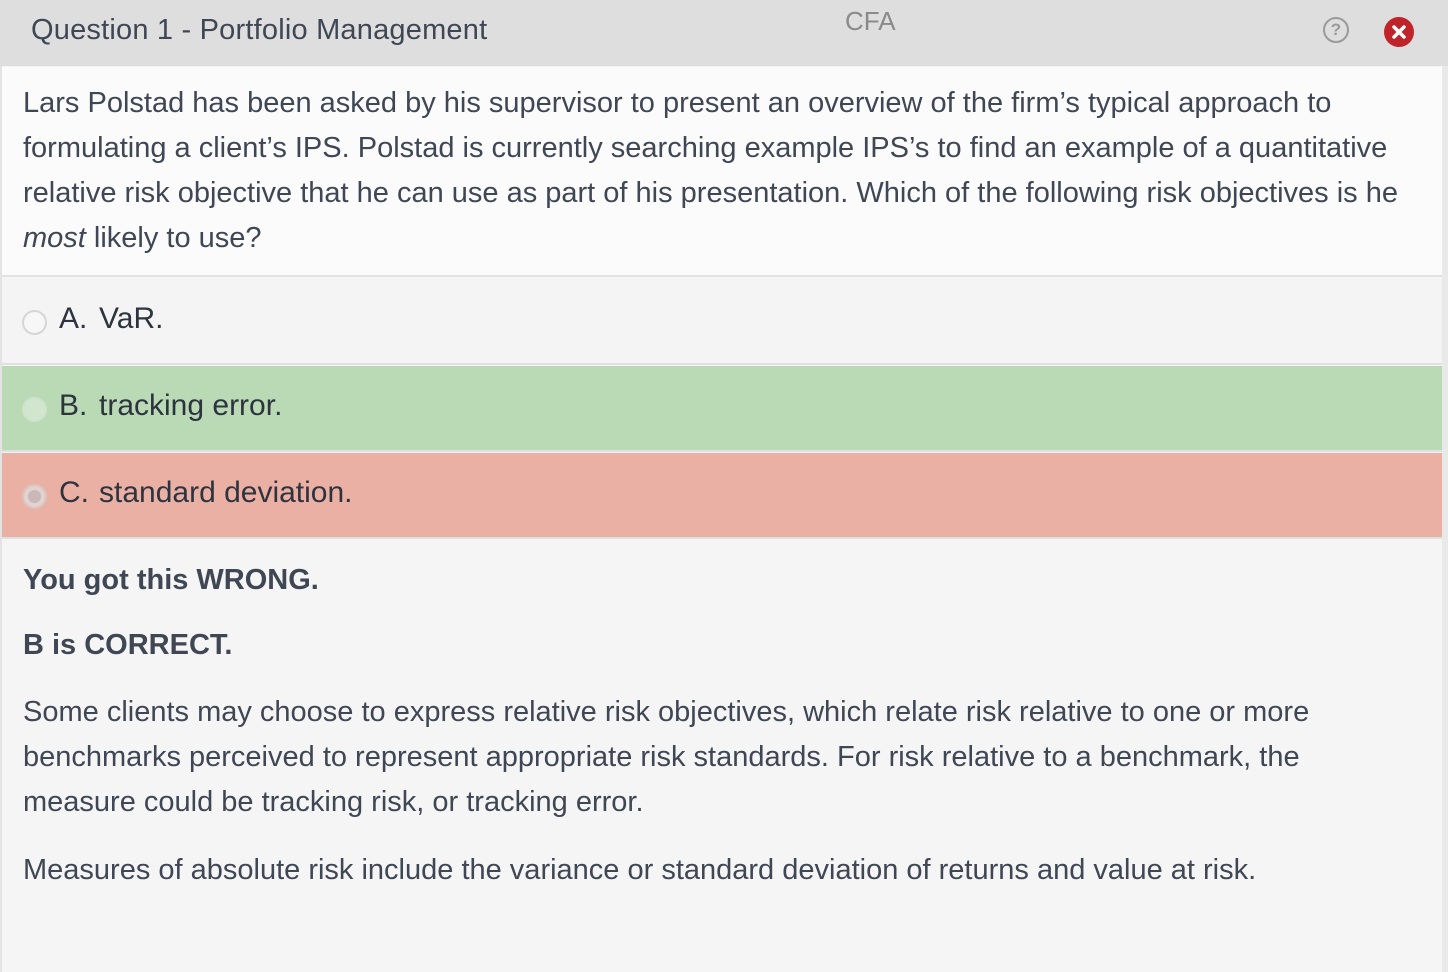 The width and height of the screenshot is (1448, 972). Describe the element at coordinates (34, 496) in the screenshot. I see `radio-button-c` at that location.